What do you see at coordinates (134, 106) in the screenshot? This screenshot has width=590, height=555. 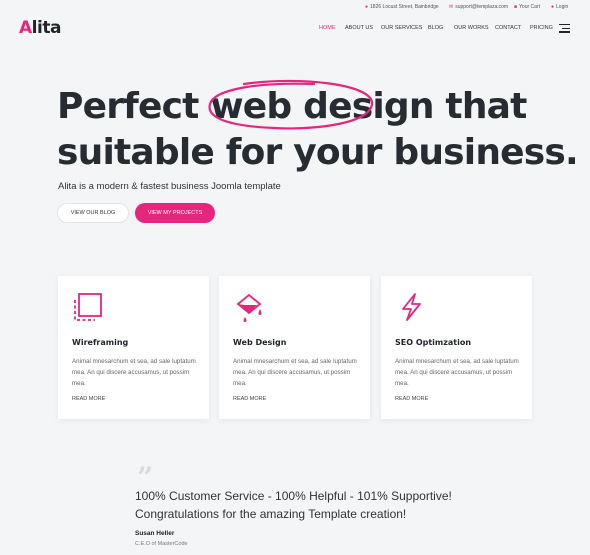 I see `hero-title-pre: Perfect` at bounding box center [134, 106].